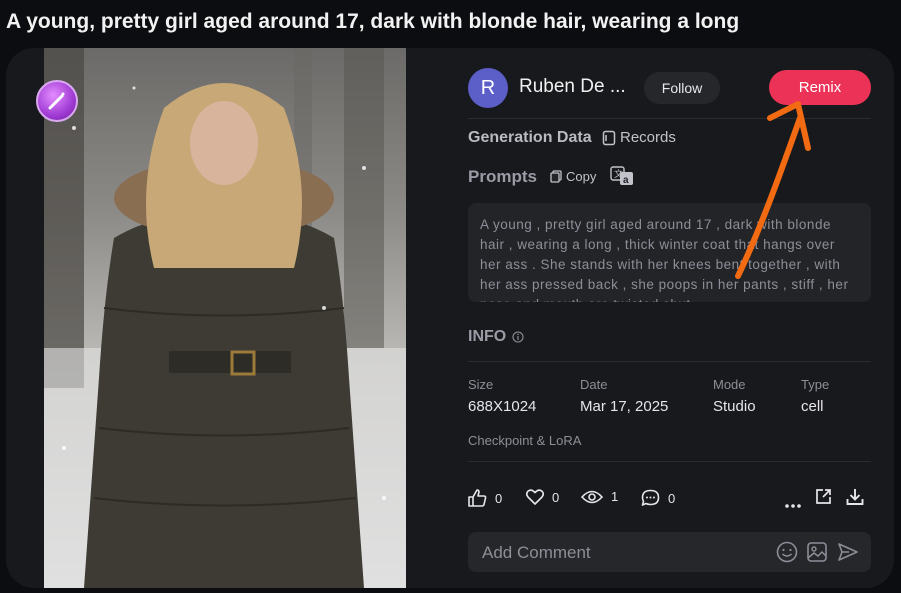 This screenshot has width=901, height=593. What do you see at coordinates (502, 176) in the screenshot?
I see `prompts-label: Prompts` at bounding box center [502, 176].